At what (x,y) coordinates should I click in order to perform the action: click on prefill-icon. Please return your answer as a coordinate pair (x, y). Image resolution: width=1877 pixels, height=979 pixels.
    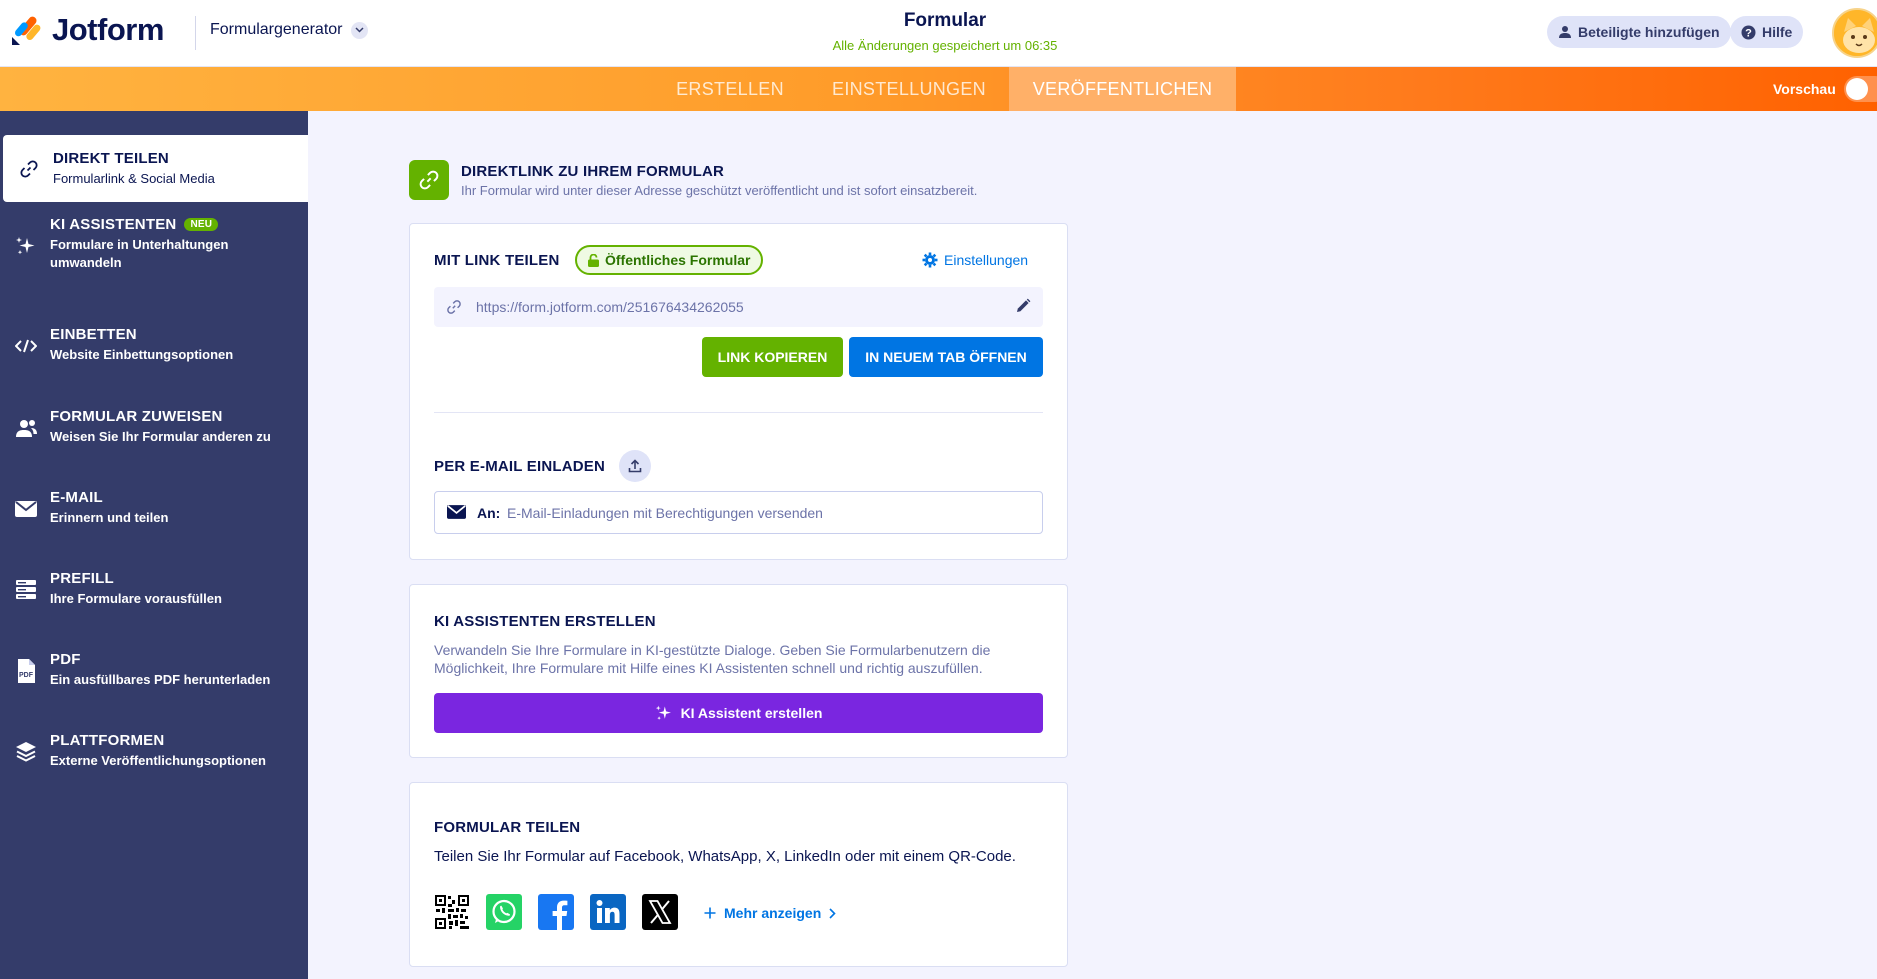
    Looking at the image, I should click on (26, 590).